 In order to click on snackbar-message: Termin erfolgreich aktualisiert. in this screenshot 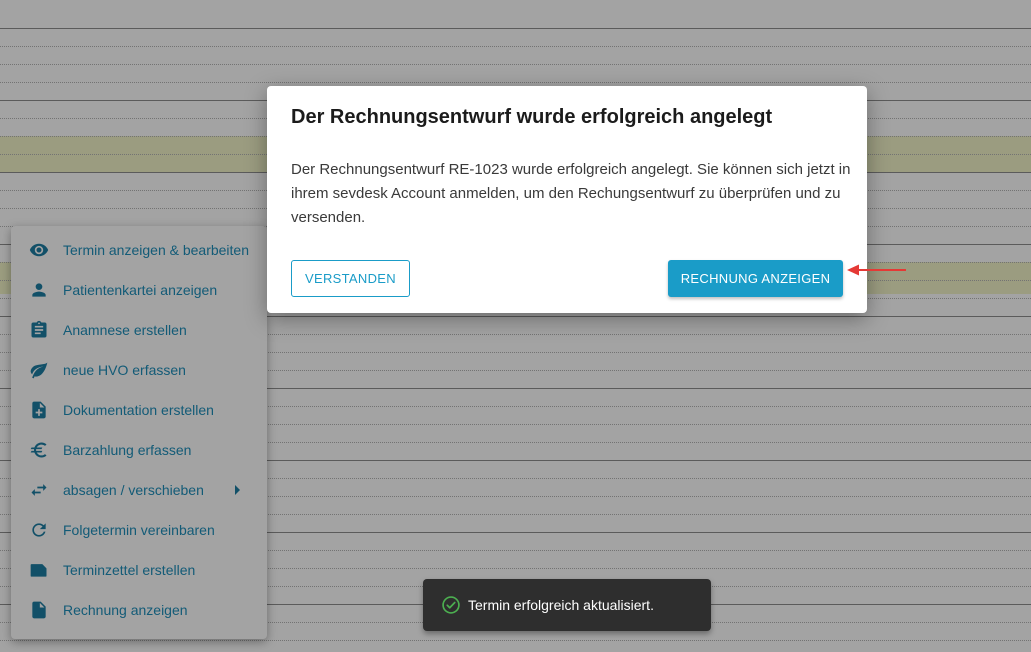, I will do `click(561, 605)`.